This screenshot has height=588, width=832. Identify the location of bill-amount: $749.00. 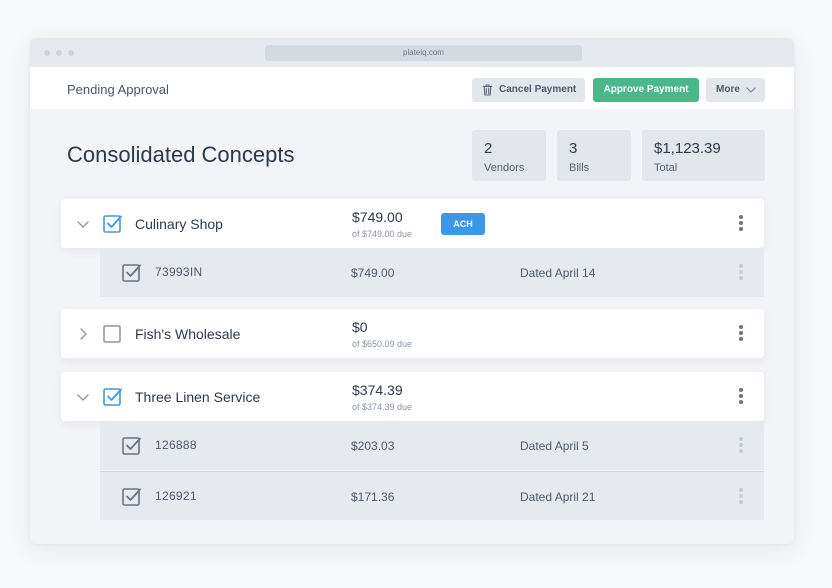
(373, 273).